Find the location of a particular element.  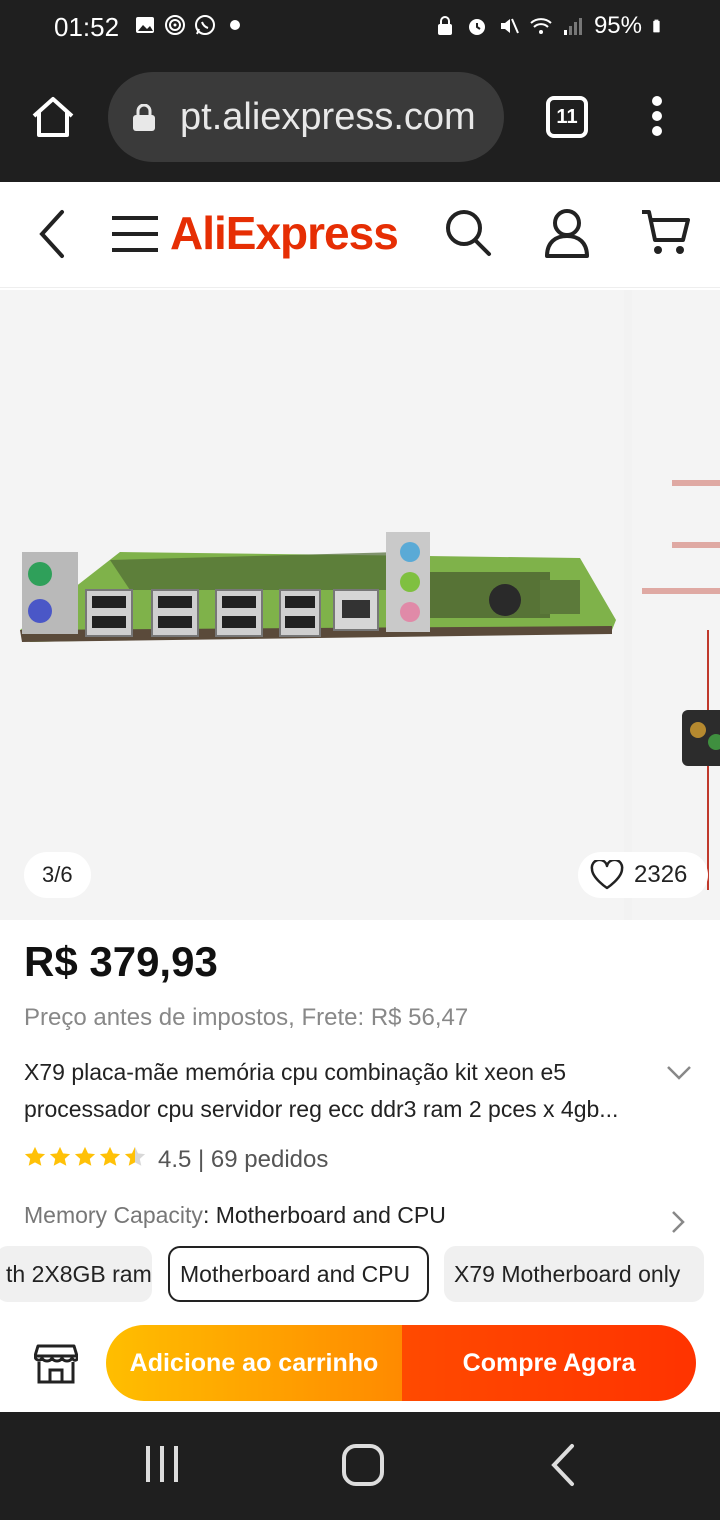

hamburger-menu-icon is located at coordinates (135, 234).